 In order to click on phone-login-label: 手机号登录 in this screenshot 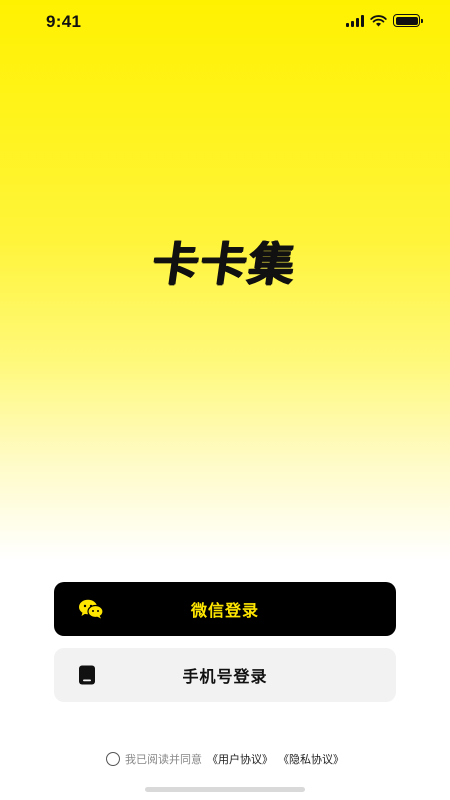, I will do `click(225, 676)`.